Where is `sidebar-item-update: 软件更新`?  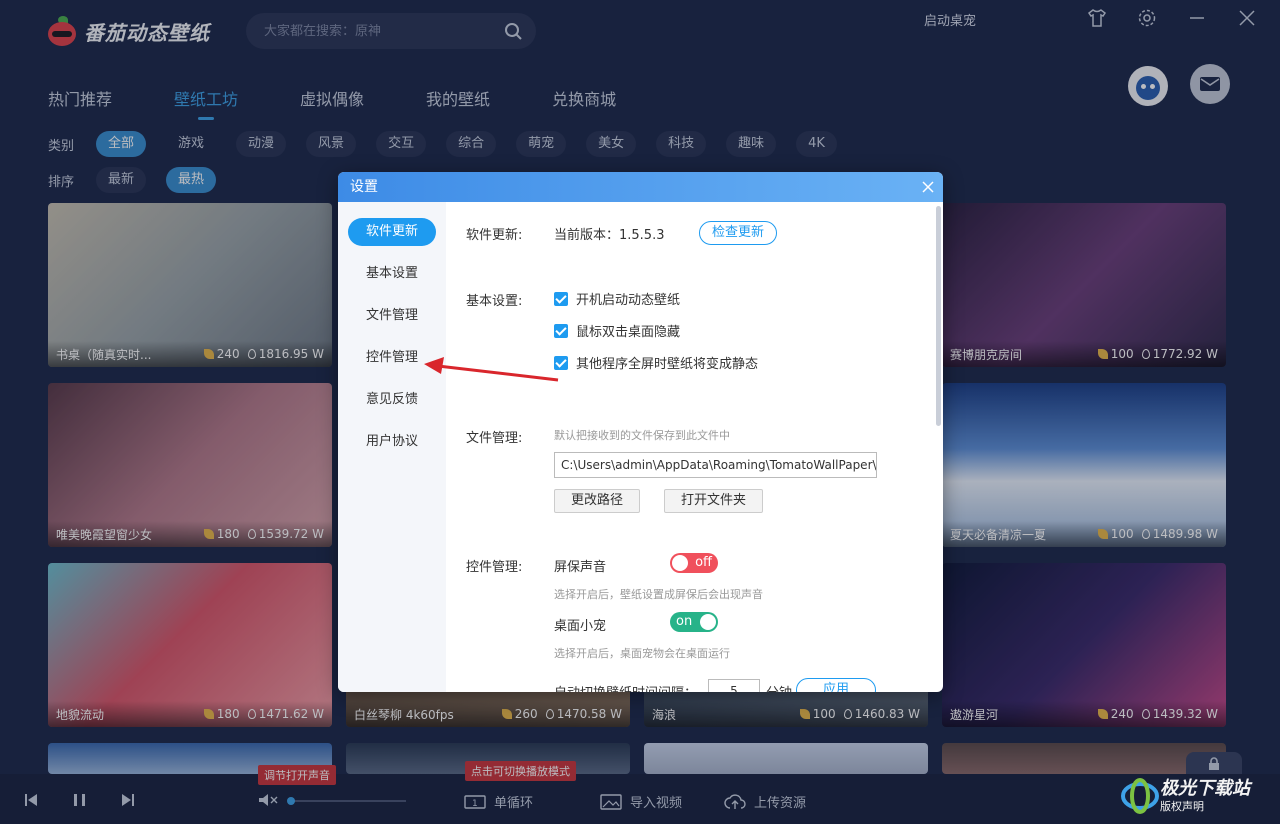
sidebar-item-update: 软件更新 is located at coordinates (392, 232).